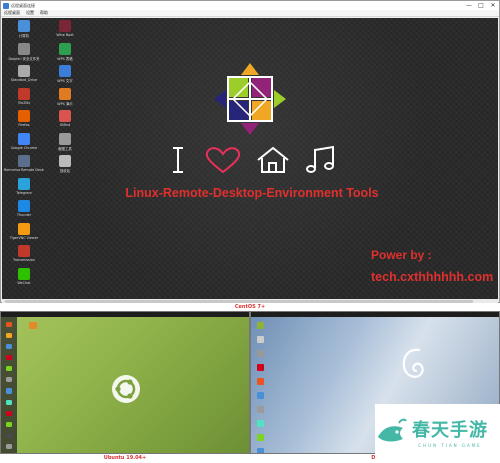 The width and height of the screenshot is (500, 463). Describe the element at coordinates (24, 260) in the screenshot. I see `desktop-icon-label: Transmission` at that location.